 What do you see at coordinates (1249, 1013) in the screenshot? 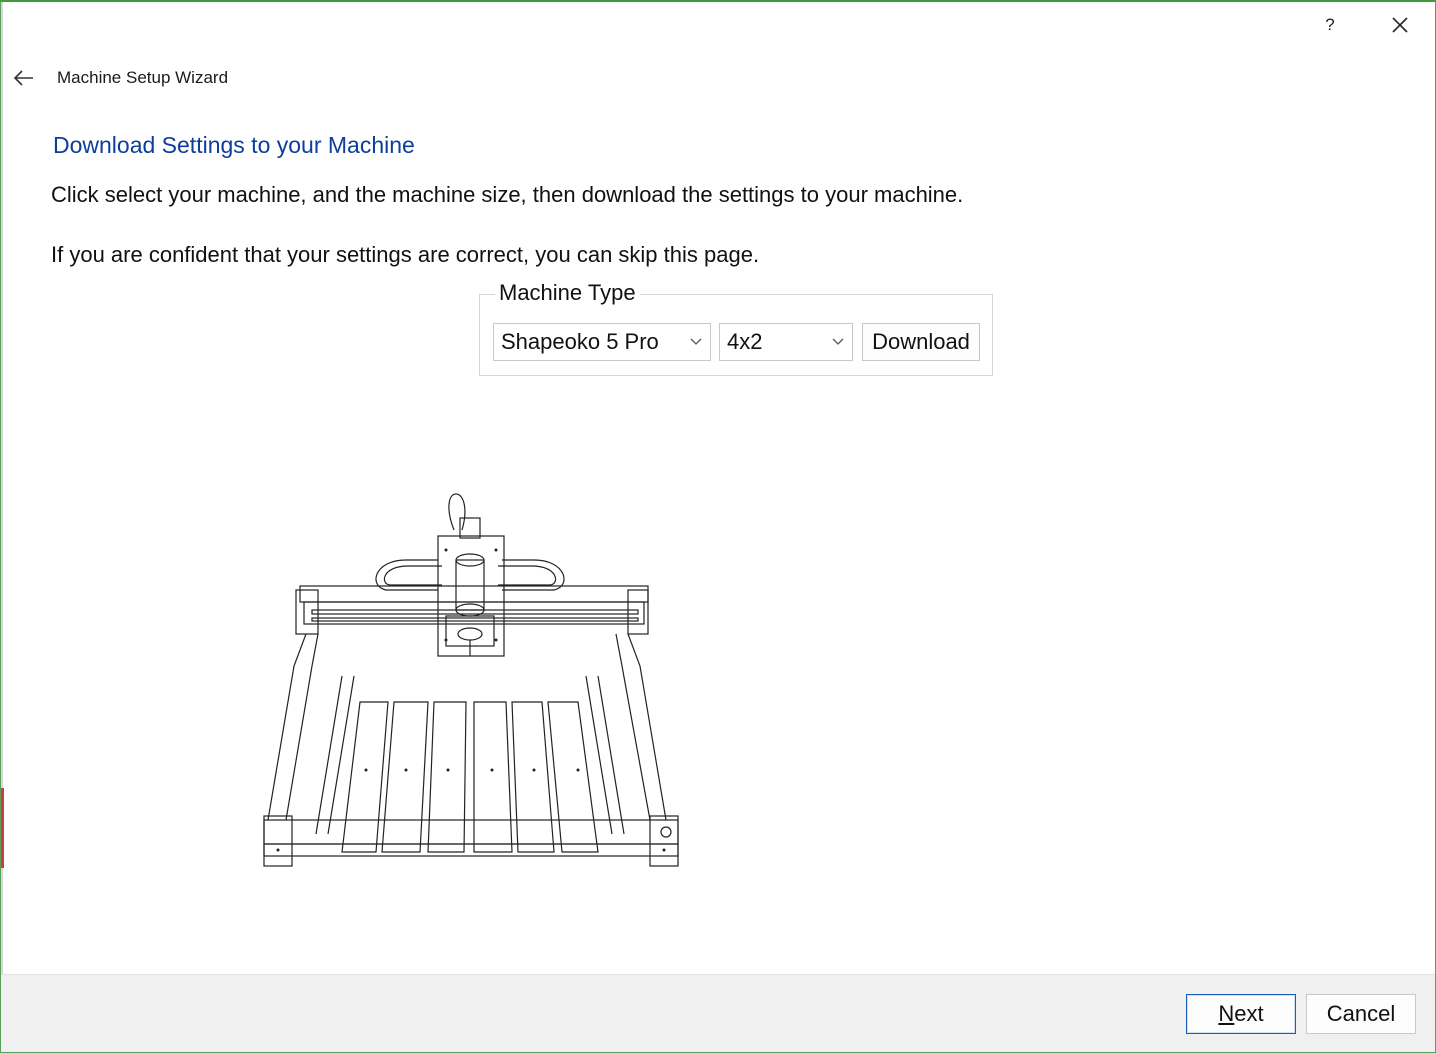
I see `next-label: ext` at bounding box center [1249, 1013].